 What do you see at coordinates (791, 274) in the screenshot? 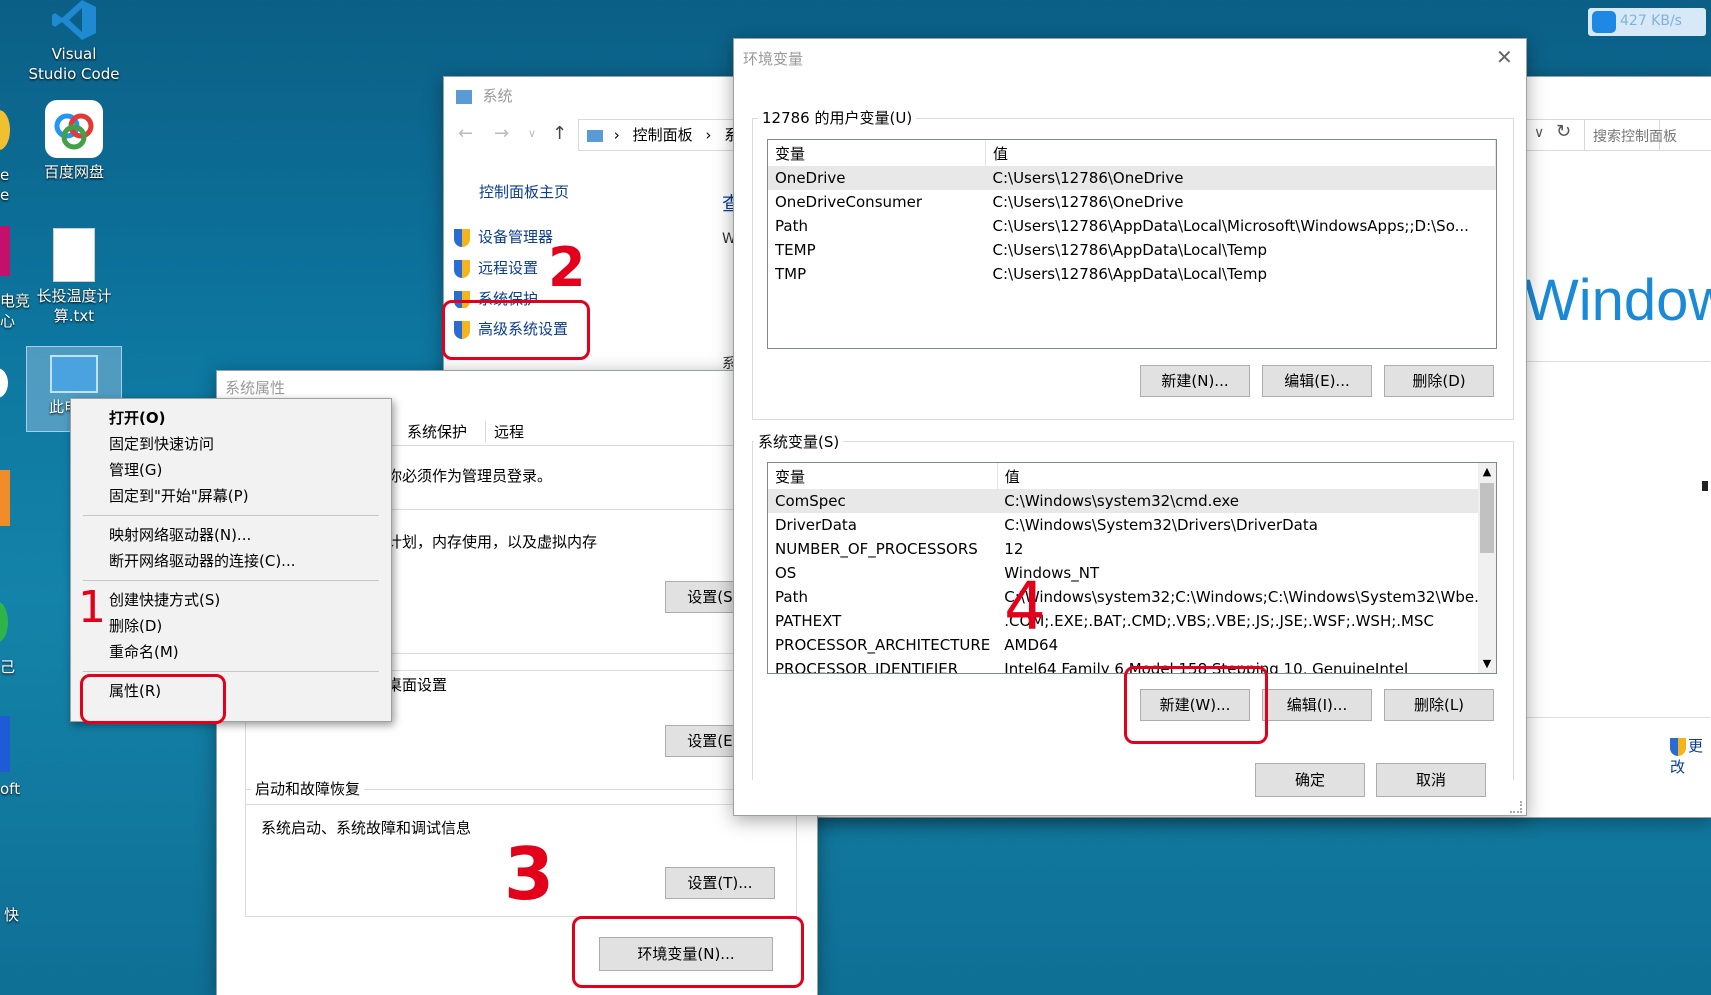
I see `variable-name-cell: TMP` at bounding box center [791, 274].